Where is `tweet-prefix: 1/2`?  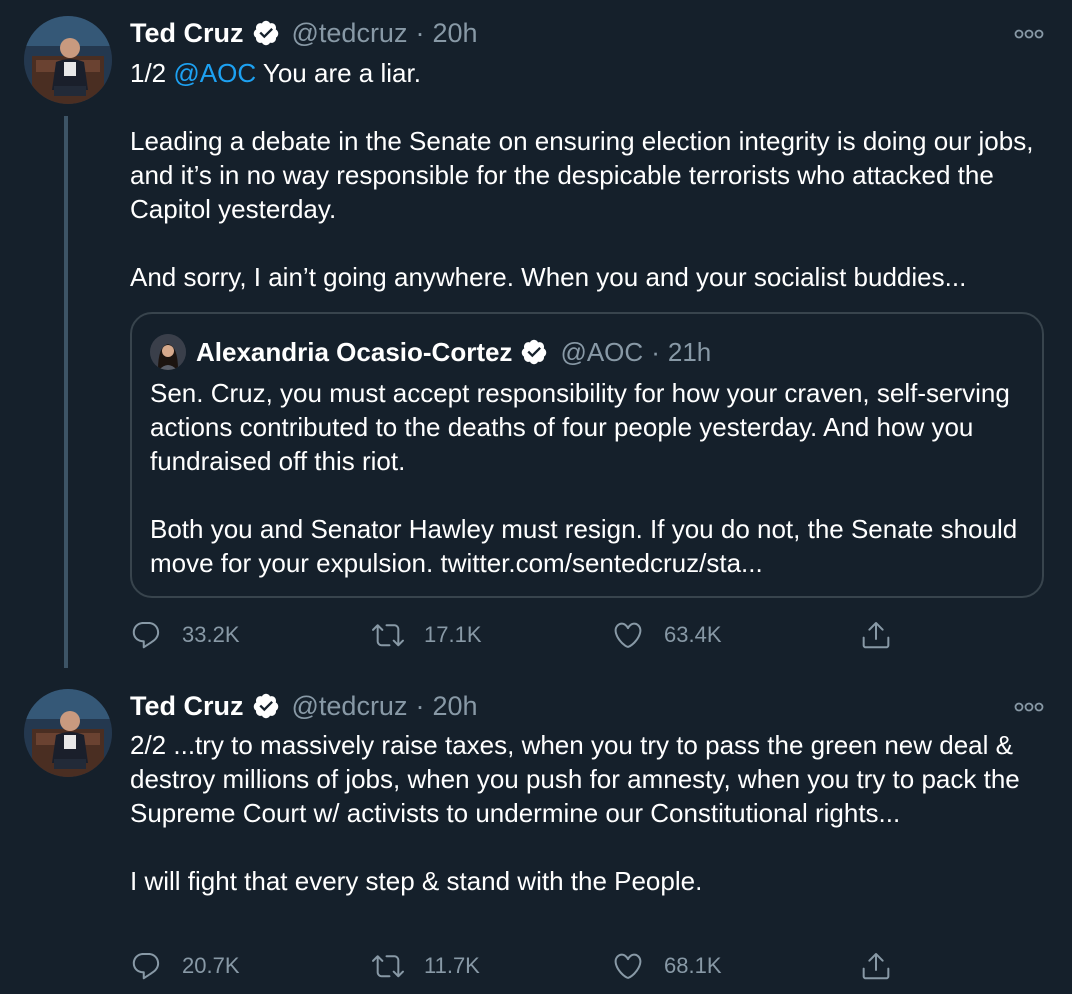
tweet-prefix: 1/2 is located at coordinates (152, 73).